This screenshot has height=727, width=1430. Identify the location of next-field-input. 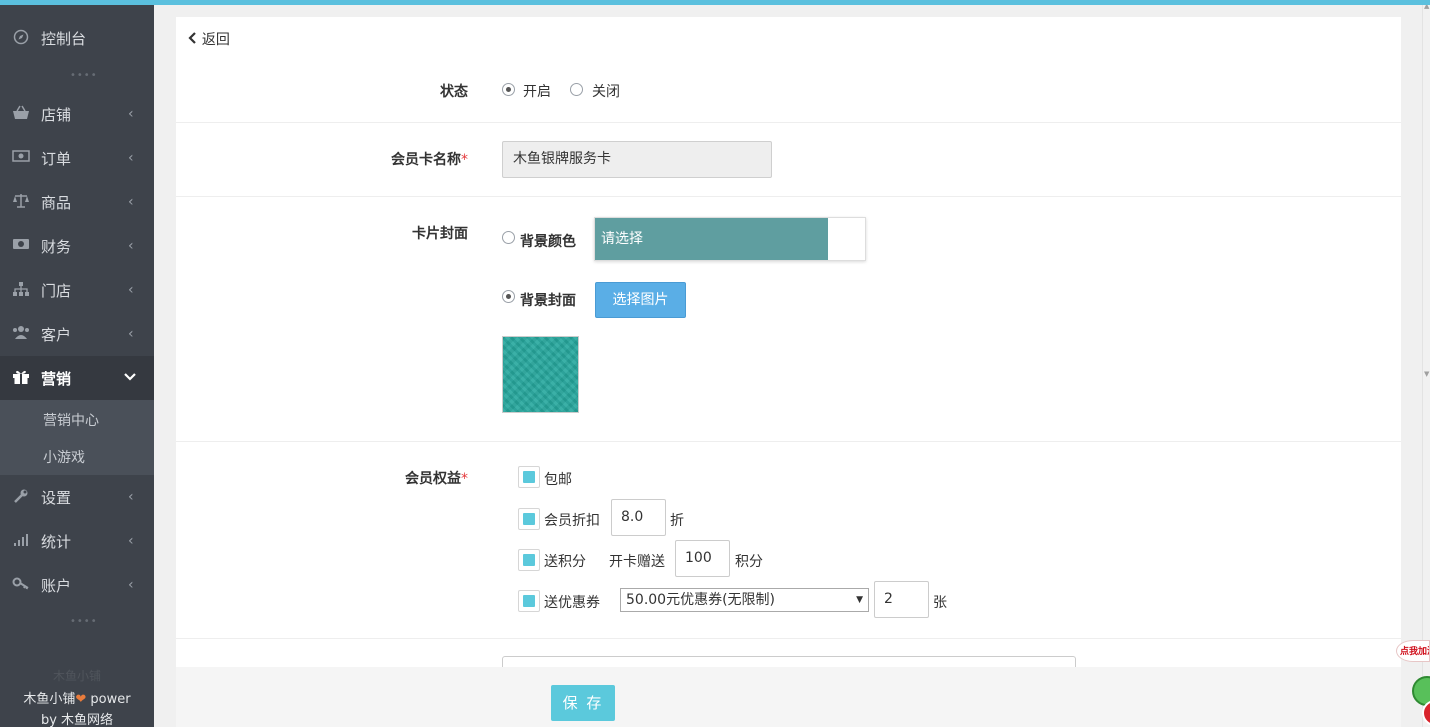
(789, 661).